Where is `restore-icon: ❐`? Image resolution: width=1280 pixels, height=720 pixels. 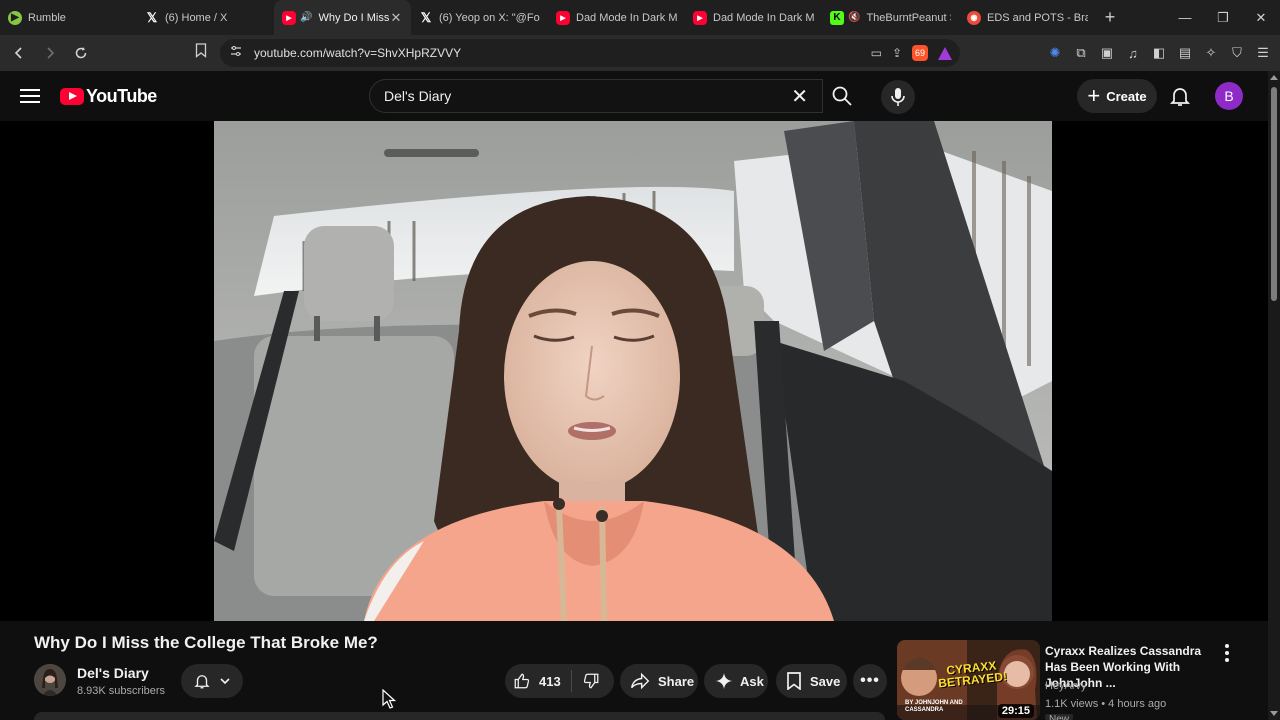
restore-icon: ❐ is located at coordinates (1223, 17).